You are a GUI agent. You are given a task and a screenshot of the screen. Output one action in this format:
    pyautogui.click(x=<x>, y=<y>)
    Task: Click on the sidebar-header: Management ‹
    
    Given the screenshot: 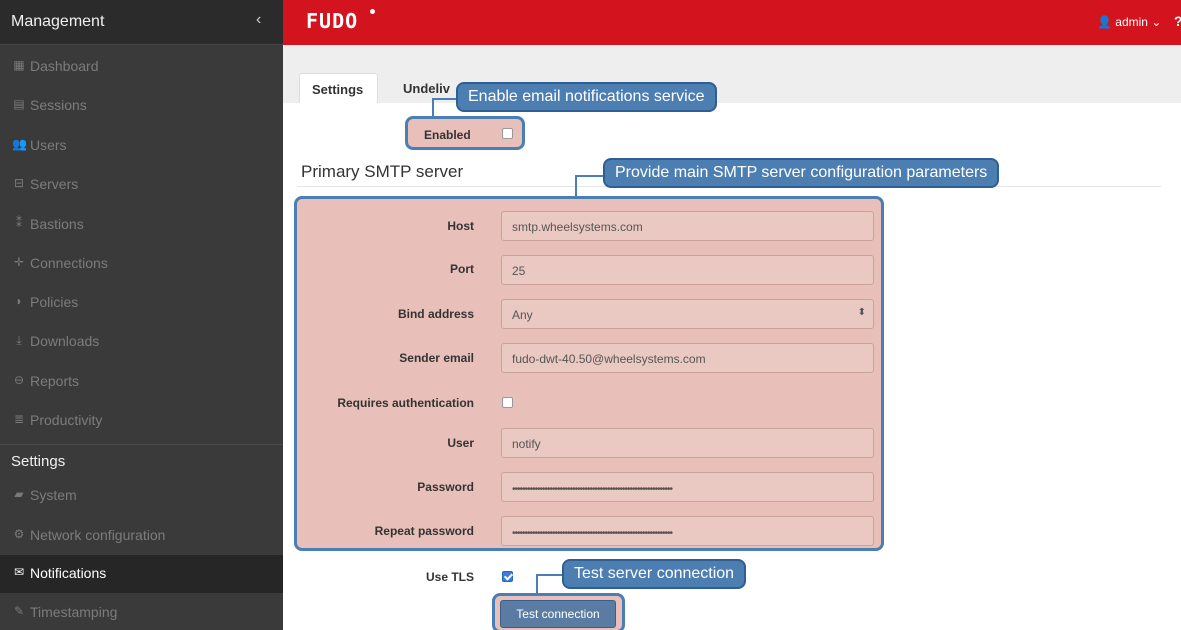 What is the action you would take?
    pyautogui.click(x=141, y=22)
    